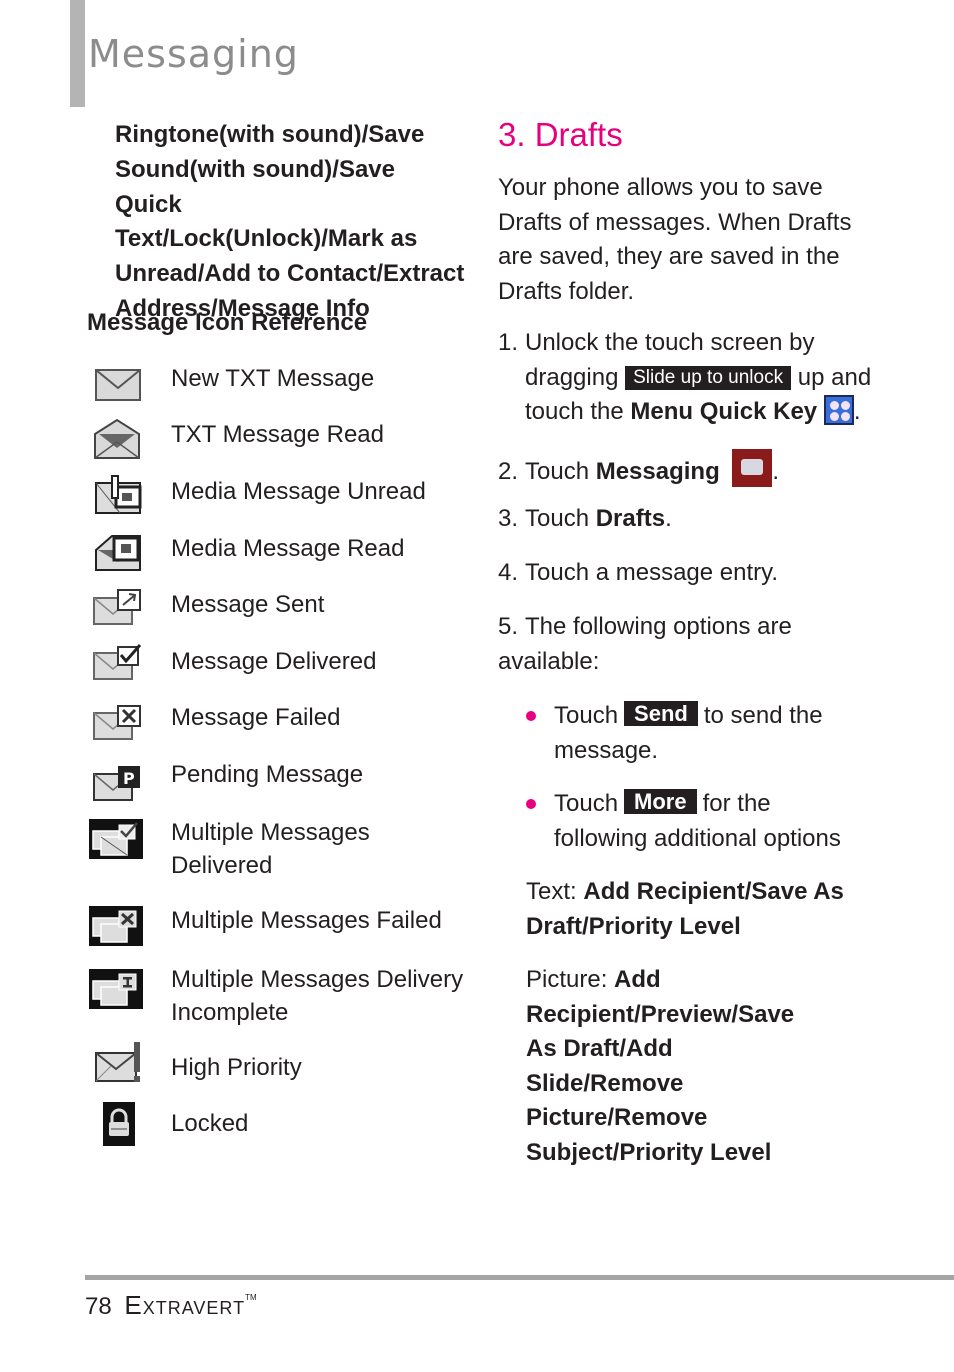 The image size is (954, 1372). What do you see at coordinates (560, 134) in the screenshot?
I see `section-title: 3. Drafts` at bounding box center [560, 134].